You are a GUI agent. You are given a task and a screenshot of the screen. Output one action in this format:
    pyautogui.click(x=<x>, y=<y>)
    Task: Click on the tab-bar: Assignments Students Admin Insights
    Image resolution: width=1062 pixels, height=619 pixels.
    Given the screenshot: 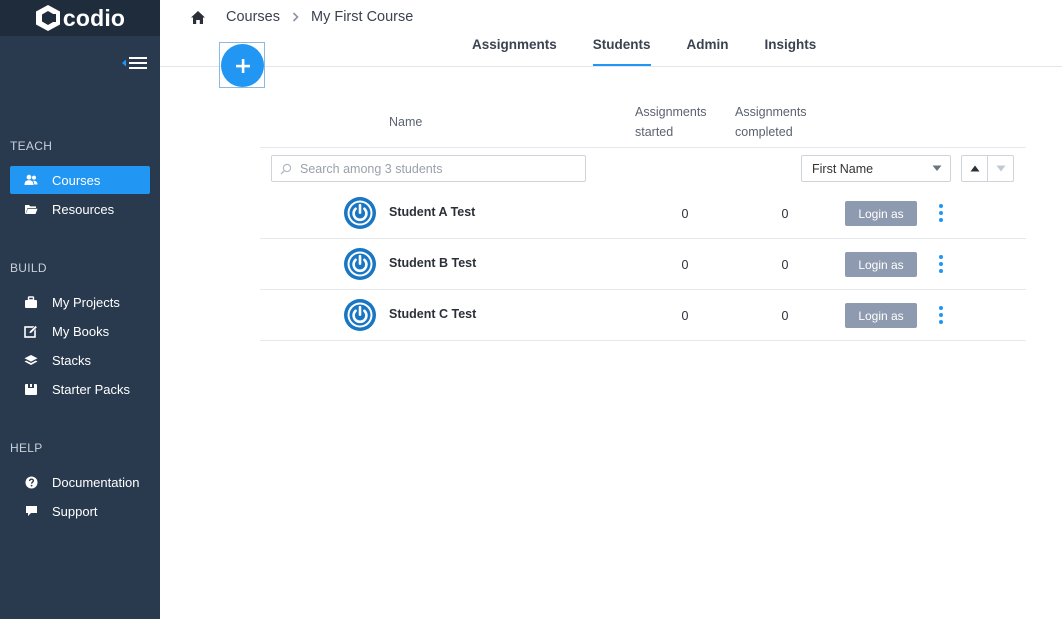 What is the action you would take?
    pyautogui.click(x=662, y=51)
    